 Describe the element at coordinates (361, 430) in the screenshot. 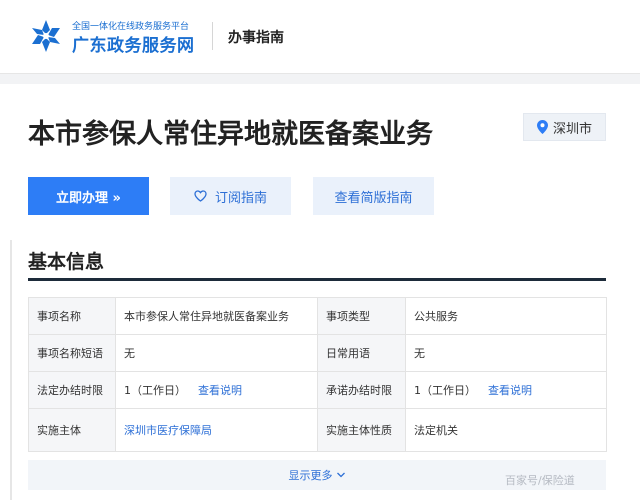

I see `implementing-body-nature-label: 实施主体性质` at that location.